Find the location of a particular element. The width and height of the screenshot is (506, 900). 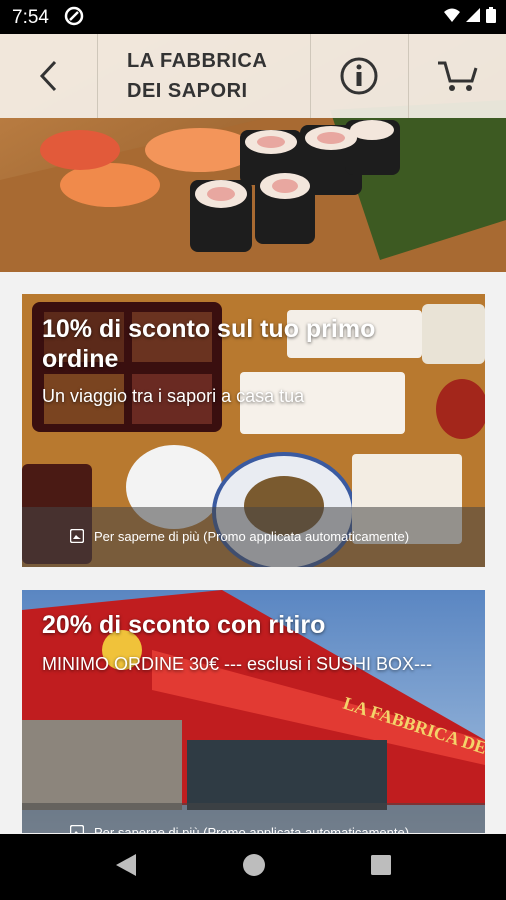

signal-icon is located at coordinates (473, 15).